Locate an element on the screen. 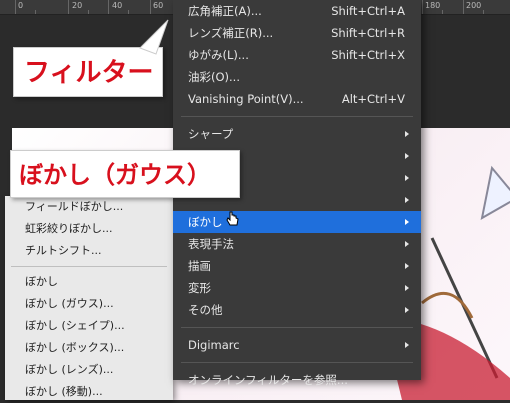 This screenshot has height=403, width=510. submenu-item-blur: ぼかし is located at coordinates (89, 282).